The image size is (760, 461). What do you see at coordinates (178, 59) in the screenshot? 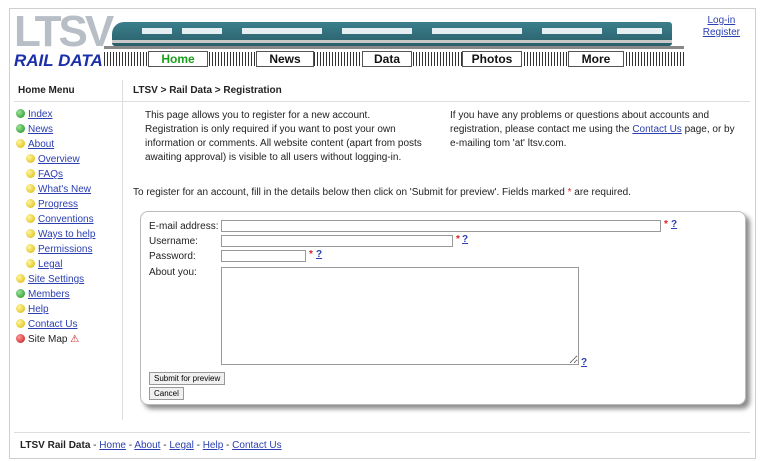
I see `tab-home: Home` at bounding box center [178, 59].